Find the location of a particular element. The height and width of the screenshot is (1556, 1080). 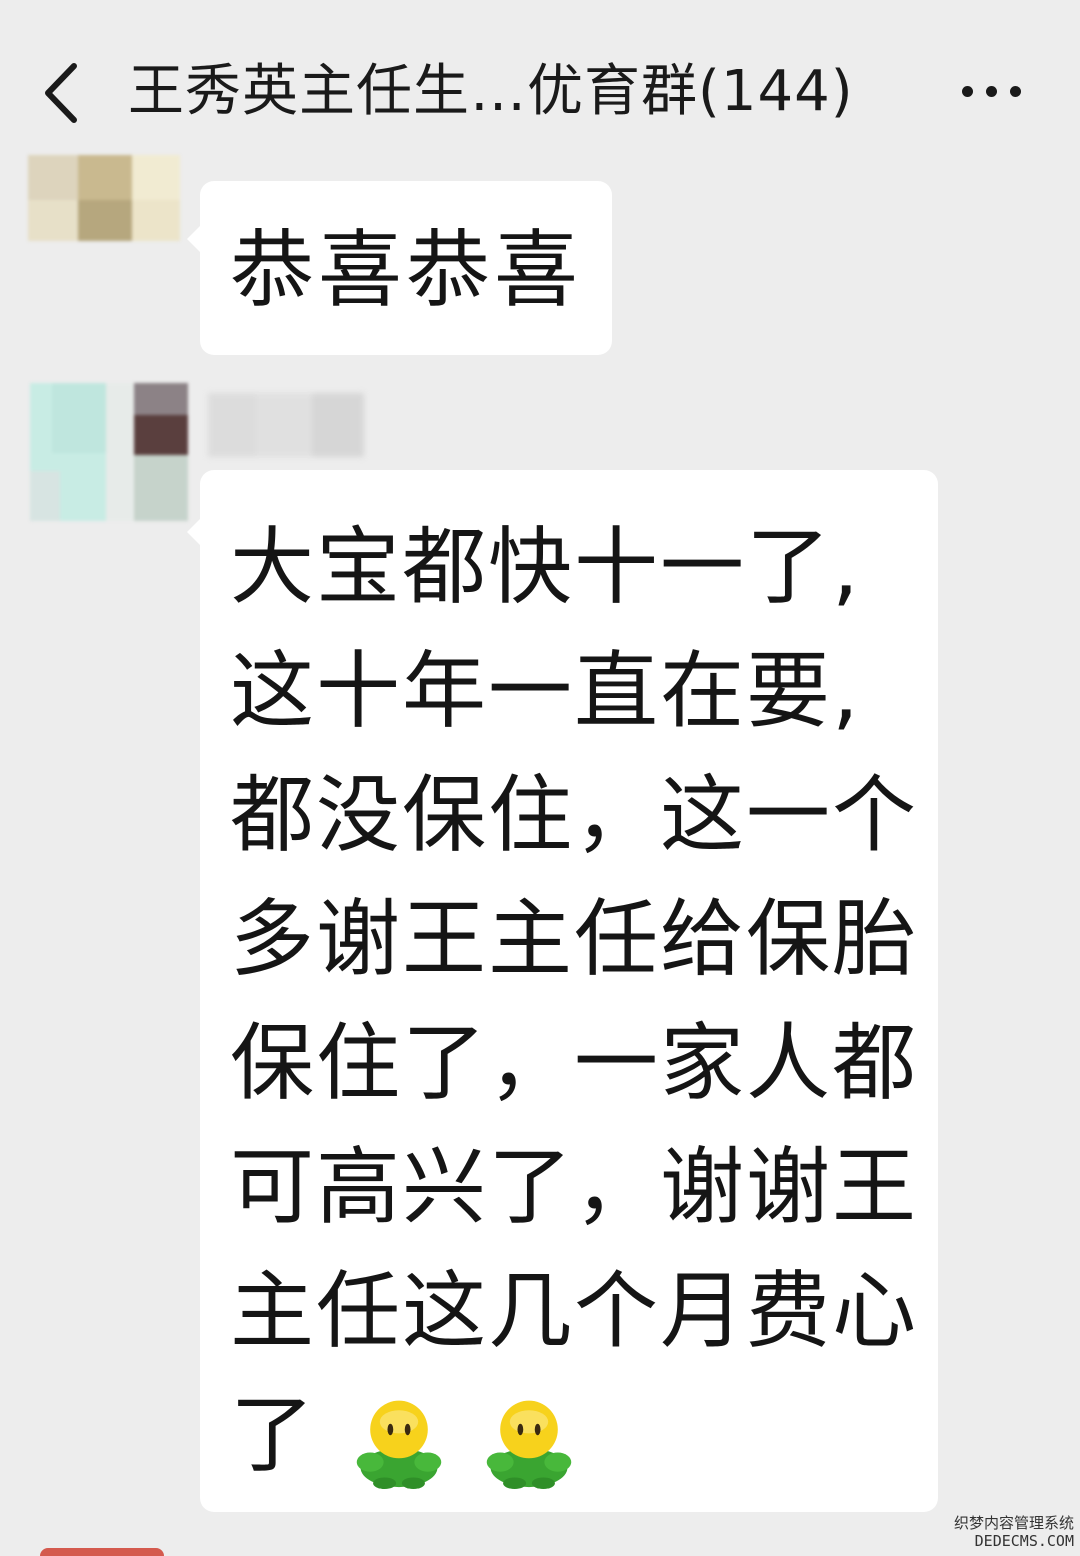

message-line: 可高兴了，谢谢王 is located at coordinates (574, 1187).